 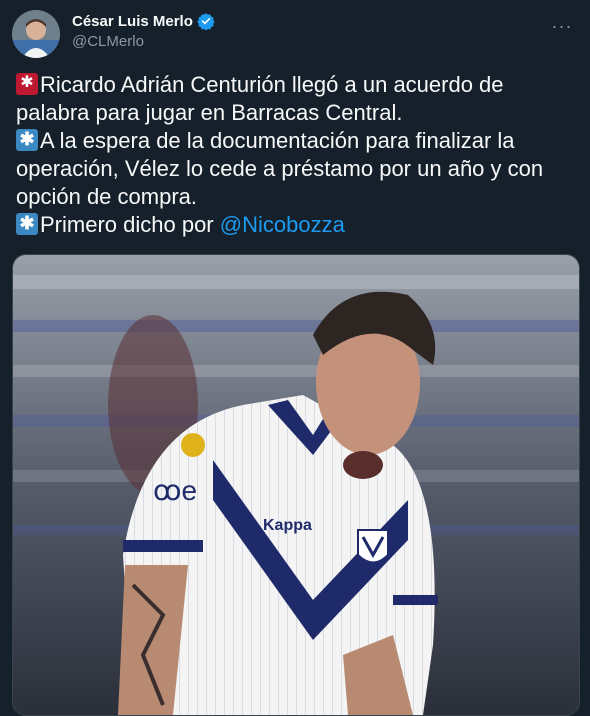 What do you see at coordinates (132, 21) in the screenshot?
I see `author-display-name: César Luis Merlo` at bounding box center [132, 21].